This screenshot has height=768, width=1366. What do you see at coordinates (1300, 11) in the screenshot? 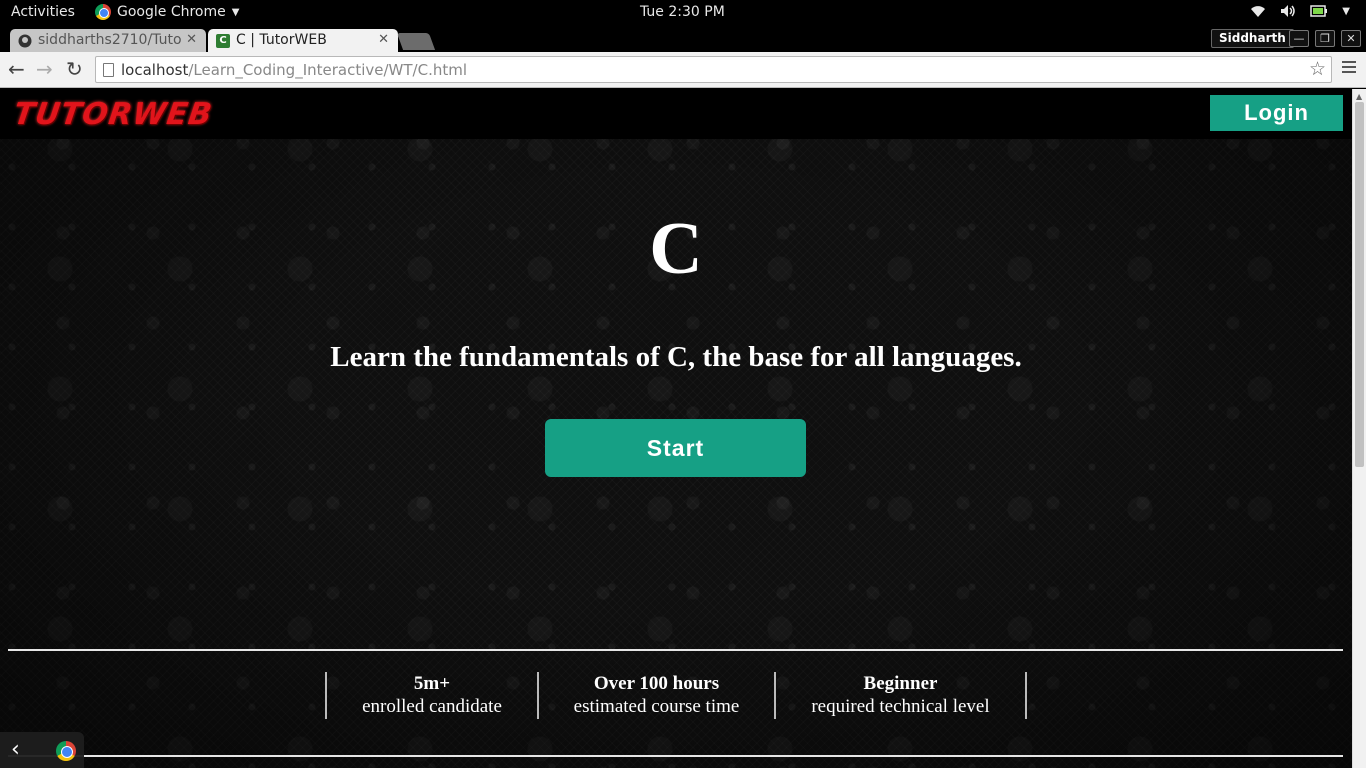
I see `status-area: ▼` at bounding box center [1300, 11].